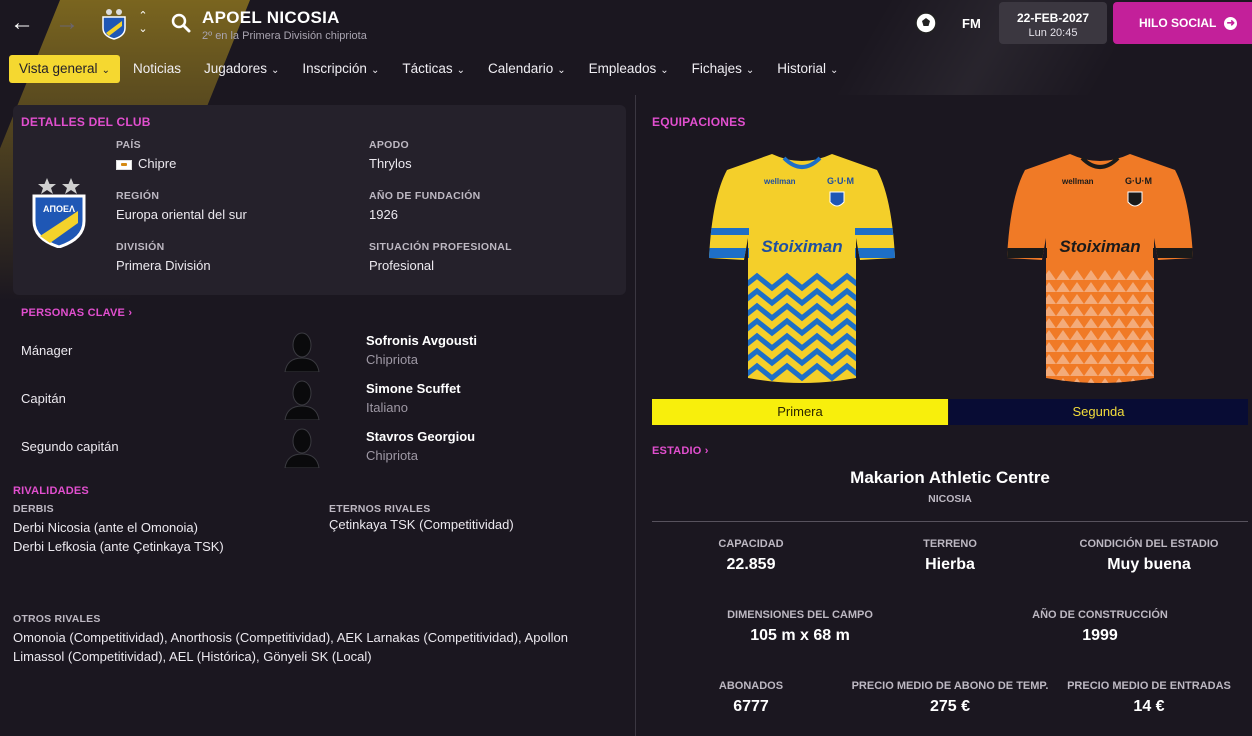  Describe the element at coordinates (86, 122) in the screenshot. I see `club-details-title: DETALLES DEL CLUB` at that location.